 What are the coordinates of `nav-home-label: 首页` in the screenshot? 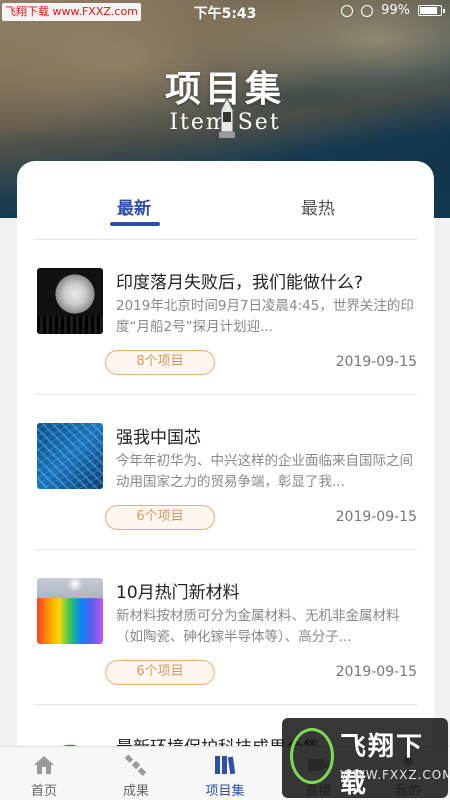 It's located at (43, 791).